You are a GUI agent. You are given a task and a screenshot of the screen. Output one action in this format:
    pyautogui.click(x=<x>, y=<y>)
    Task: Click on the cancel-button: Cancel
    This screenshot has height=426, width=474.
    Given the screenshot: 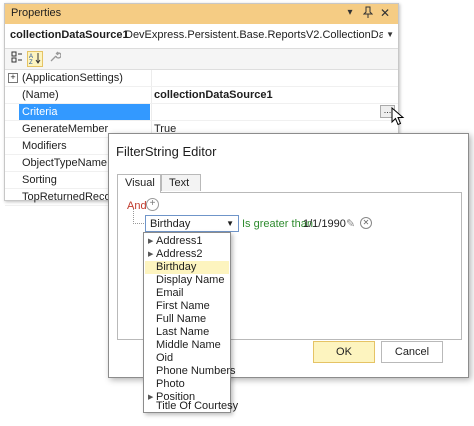 What is the action you would take?
    pyautogui.click(x=412, y=352)
    